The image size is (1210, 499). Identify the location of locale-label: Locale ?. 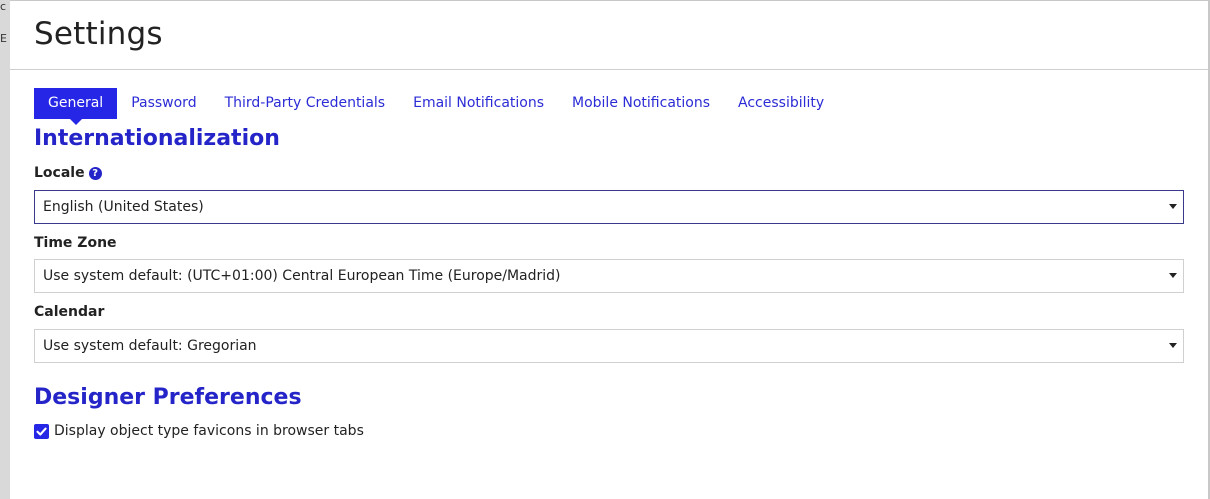
(68, 173).